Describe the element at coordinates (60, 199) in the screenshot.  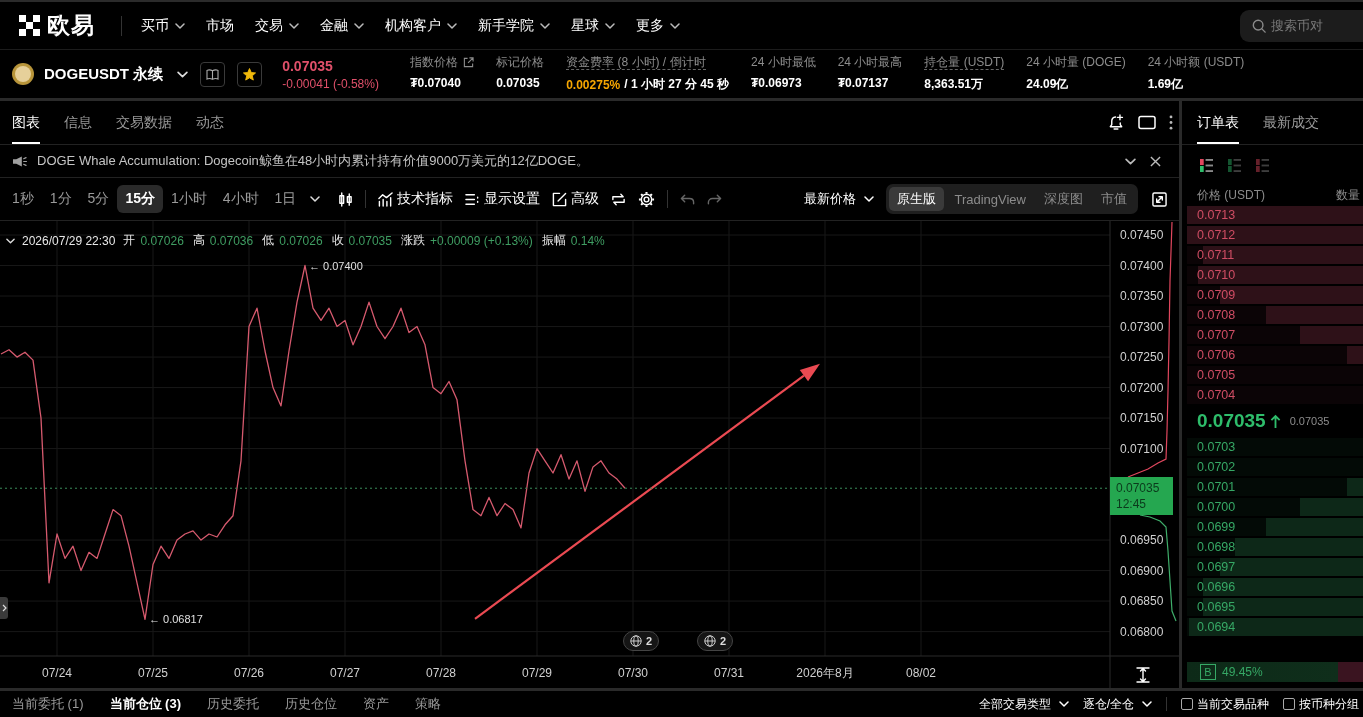
I see `interval-tab: 1分` at that location.